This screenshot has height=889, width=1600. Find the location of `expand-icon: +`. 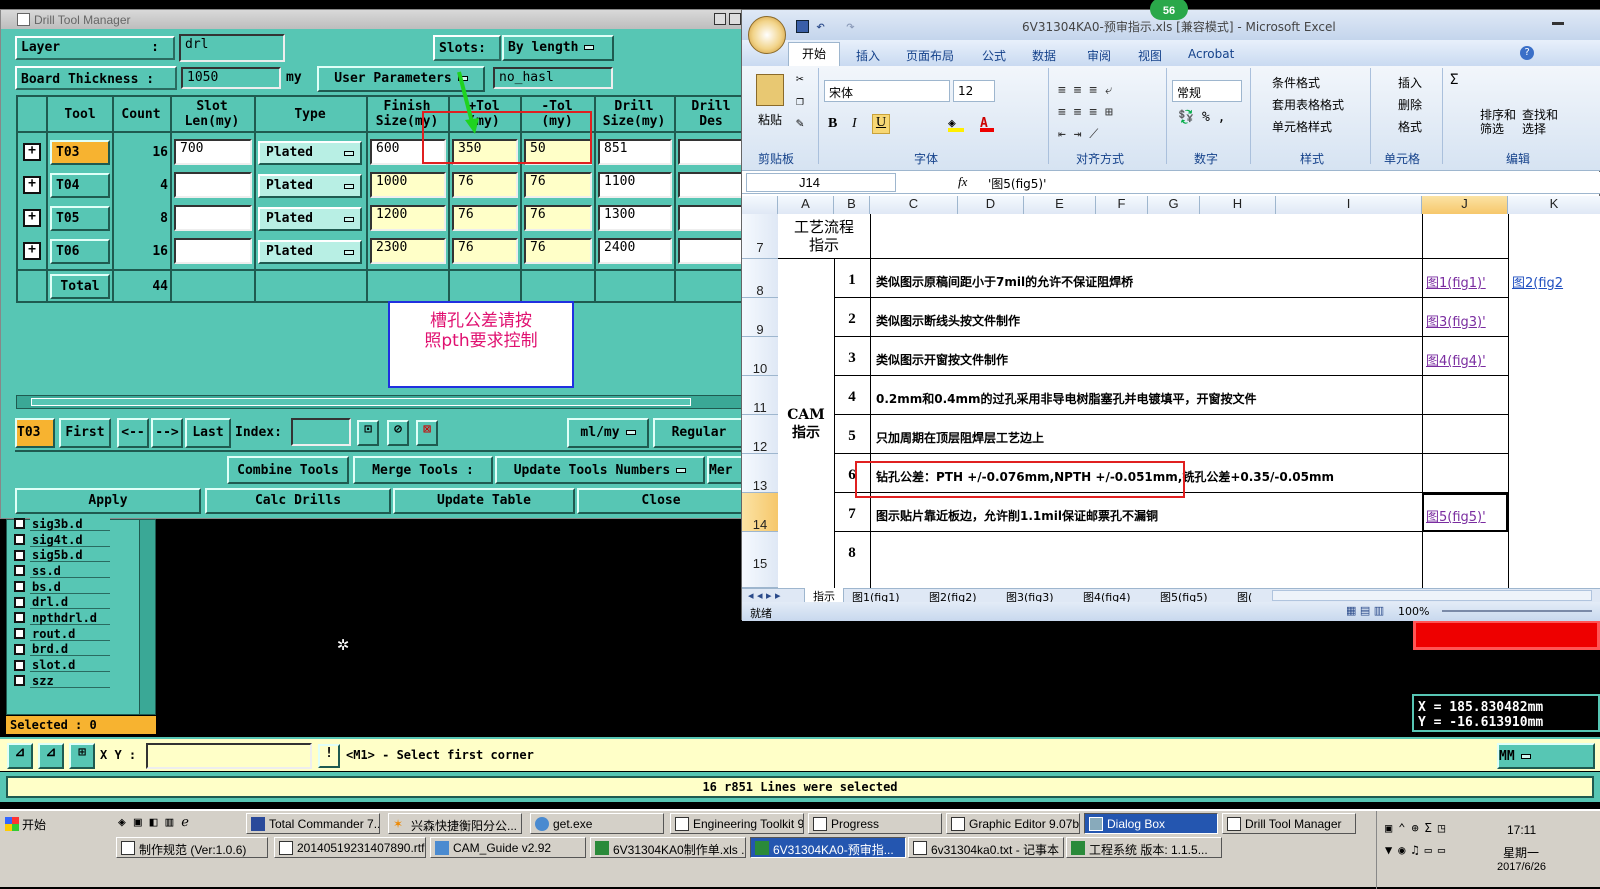

expand-icon: + is located at coordinates (32, 251).